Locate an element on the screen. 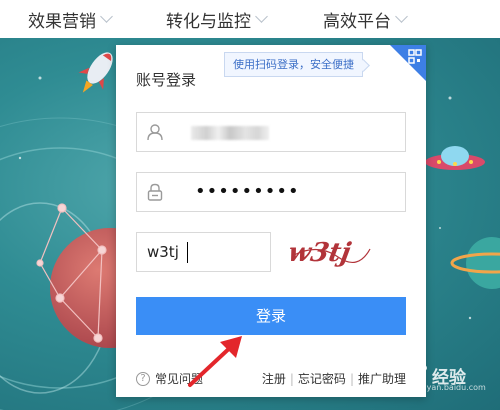 This screenshot has width=500, height=410. nav-item-effect-marketing: 效果营销 is located at coordinates (70, 19).